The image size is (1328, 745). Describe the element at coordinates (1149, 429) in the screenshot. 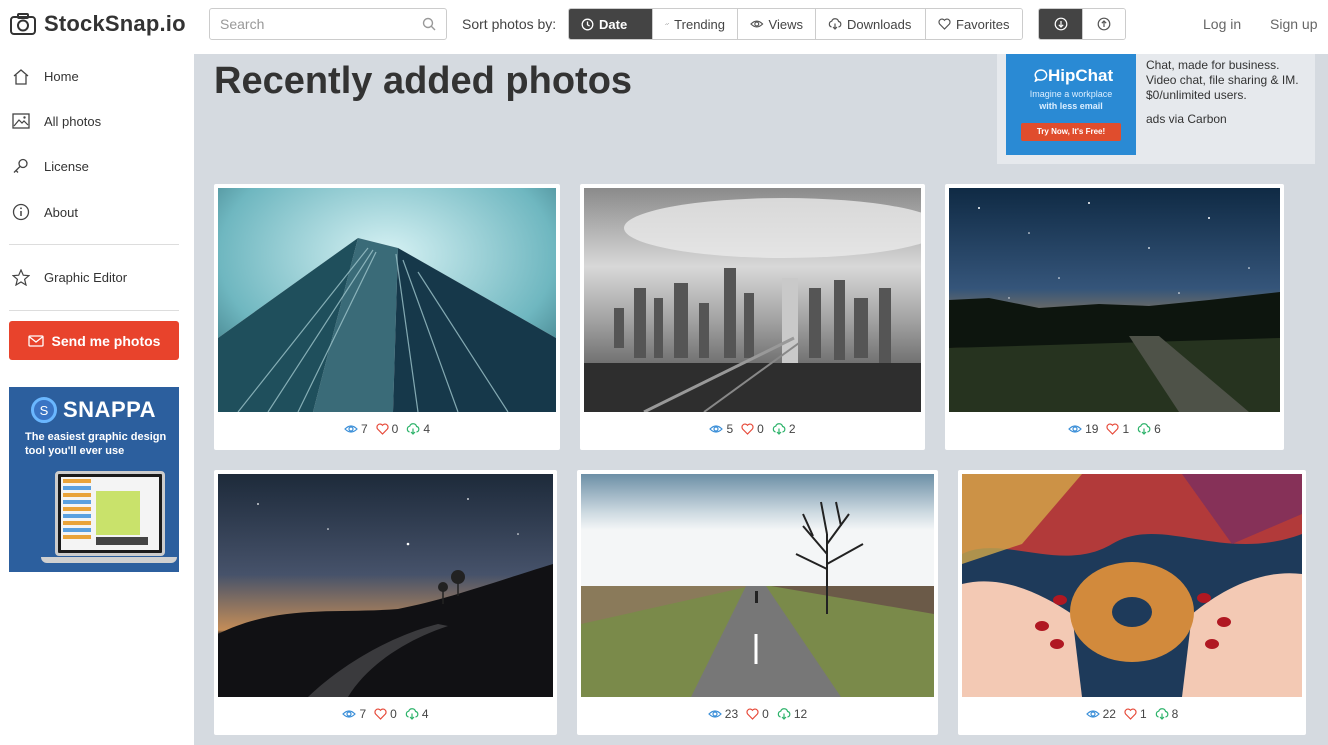

I see `downloads-stat: 6` at that location.